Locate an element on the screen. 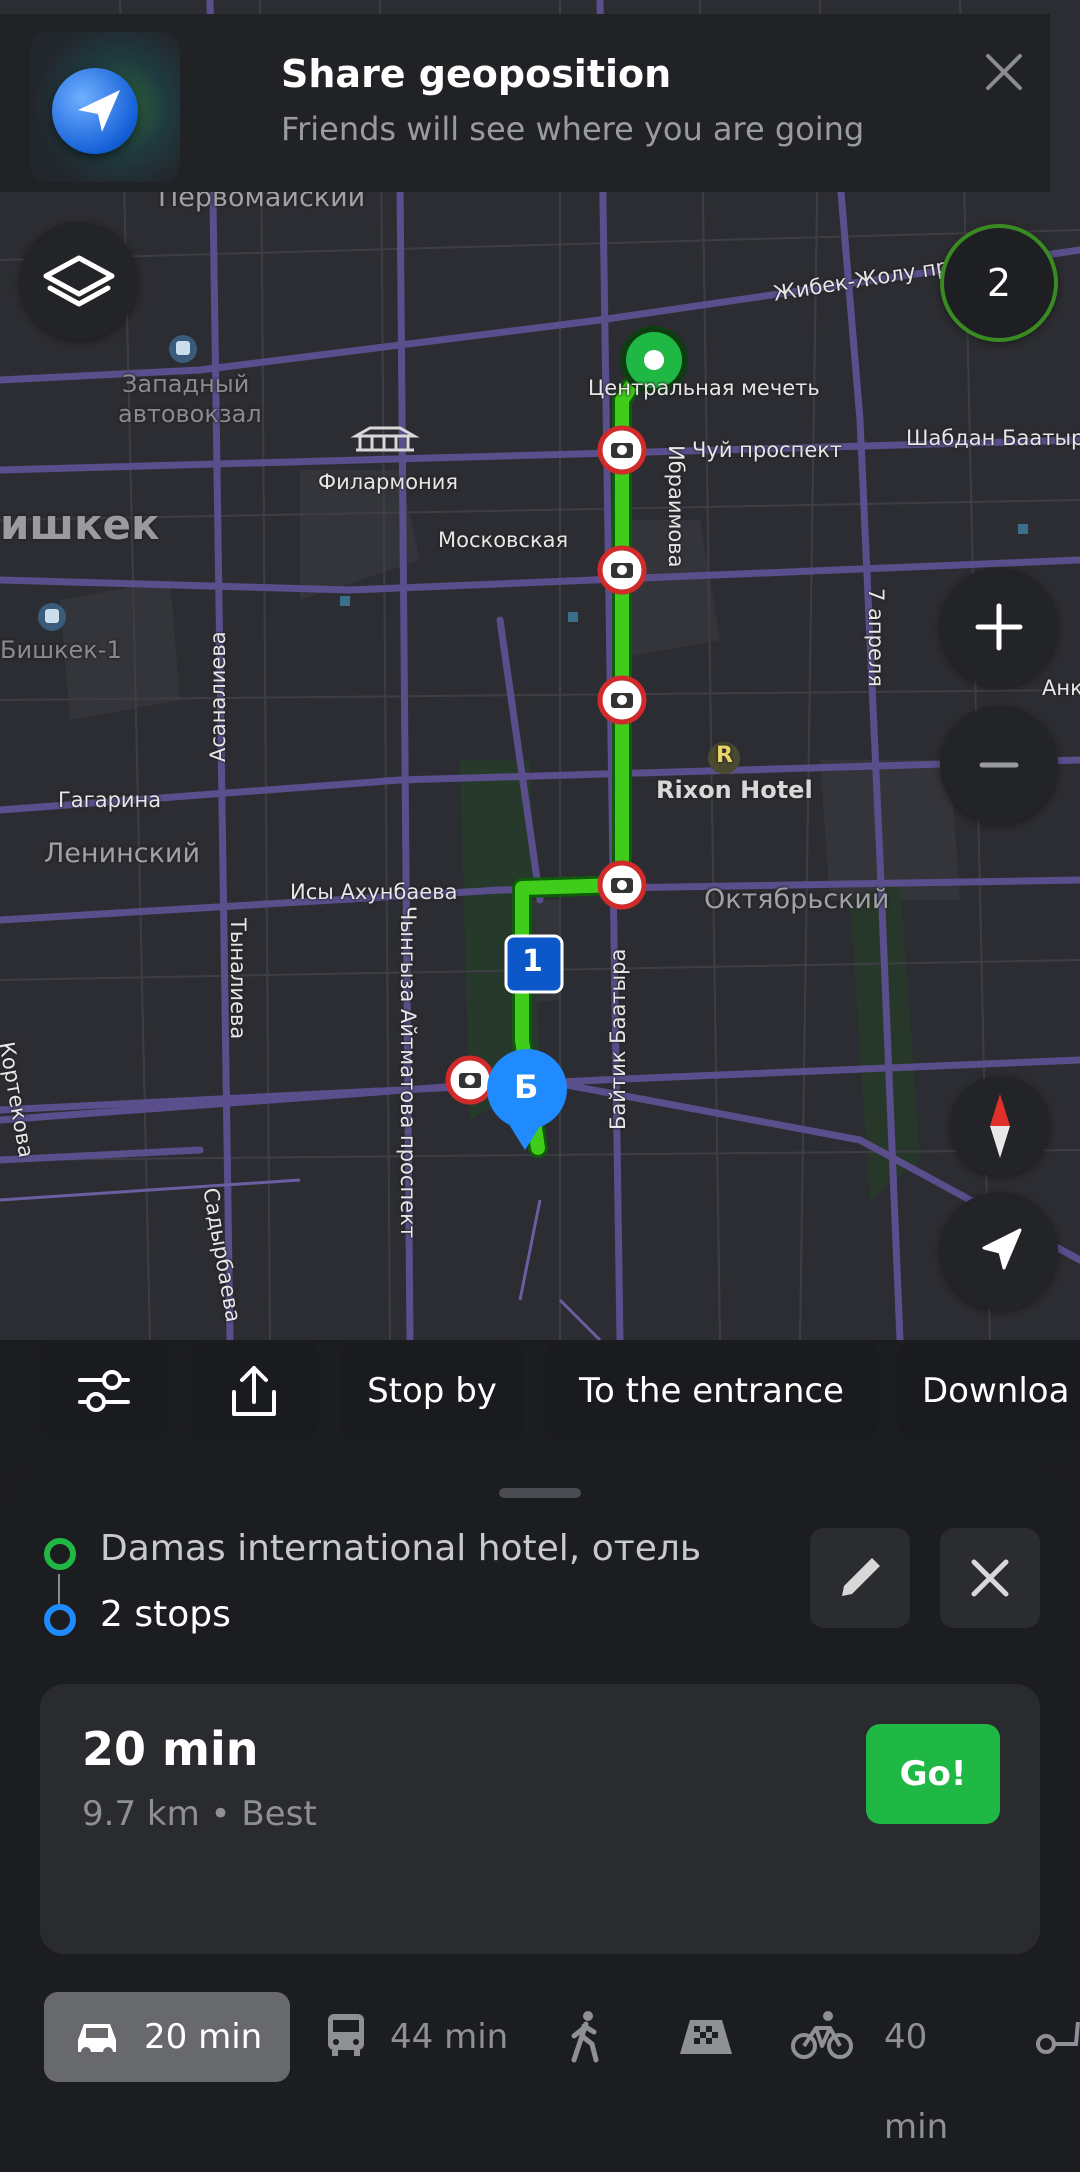  mode-bike-time: 40 min is located at coordinates (916, 2082).